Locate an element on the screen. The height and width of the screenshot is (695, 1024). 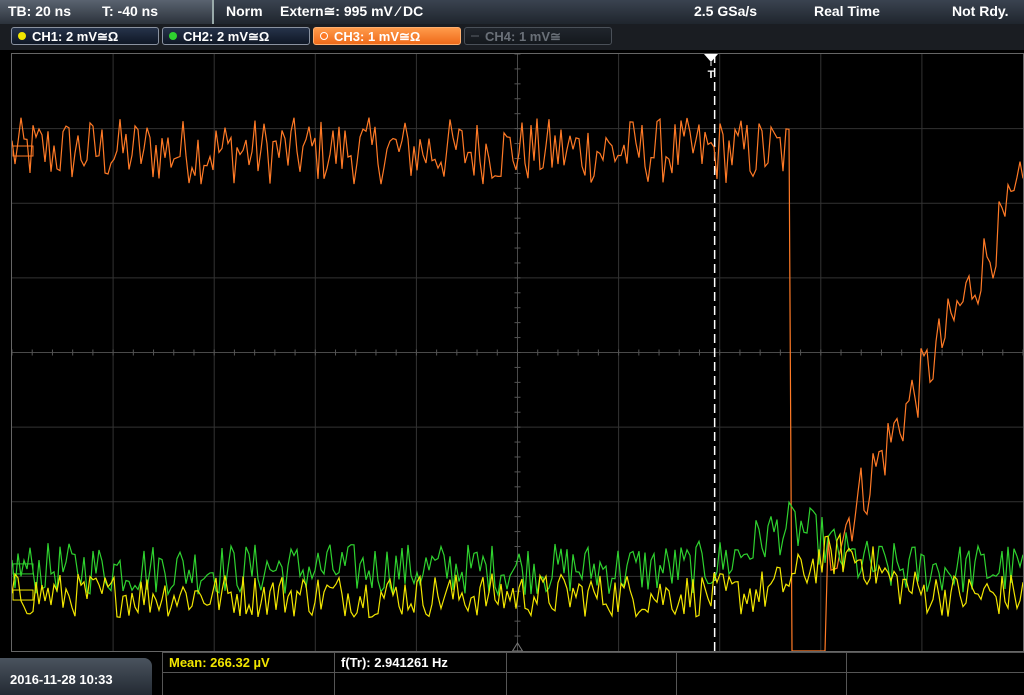
channel-4-button: CH4: 1 mV≅ is located at coordinates (538, 36).